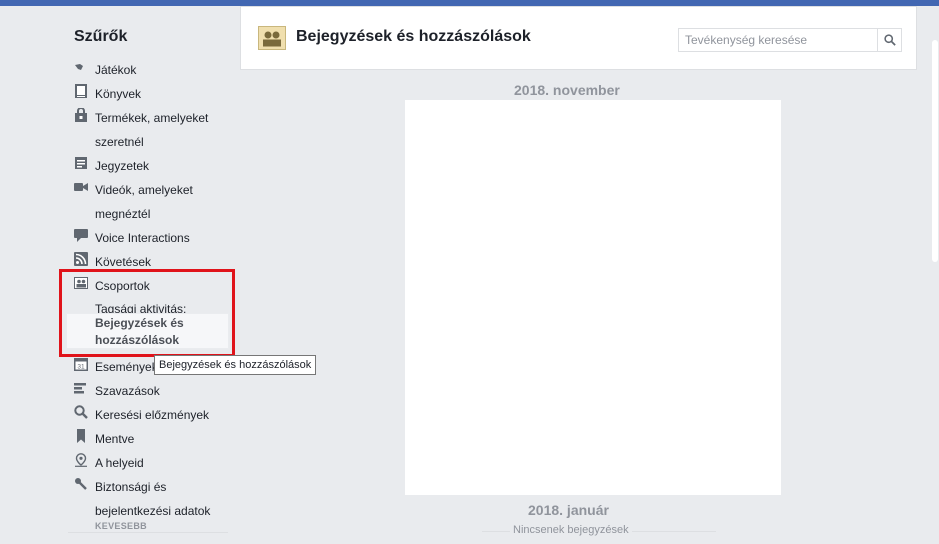  What do you see at coordinates (81, 91) in the screenshot?
I see `book-icon` at bounding box center [81, 91].